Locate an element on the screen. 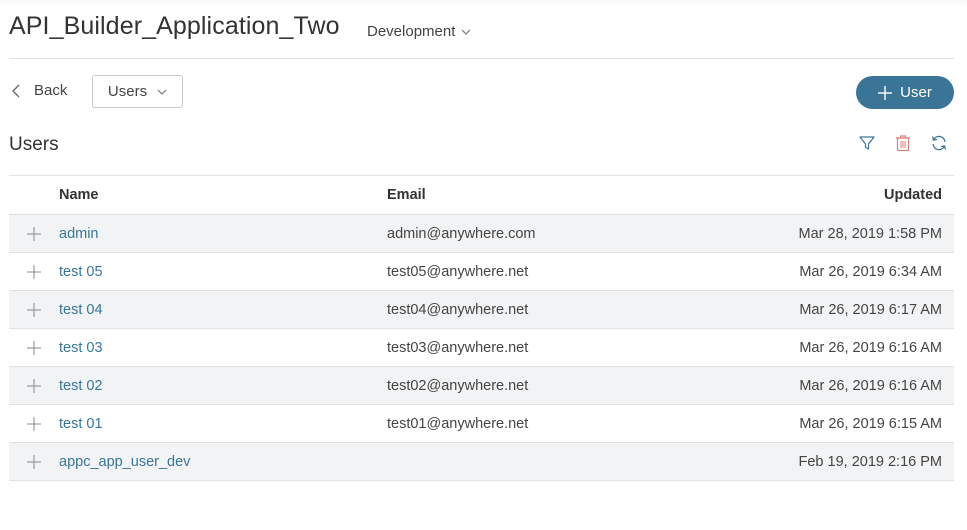  filter-icon is located at coordinates (867, 143).